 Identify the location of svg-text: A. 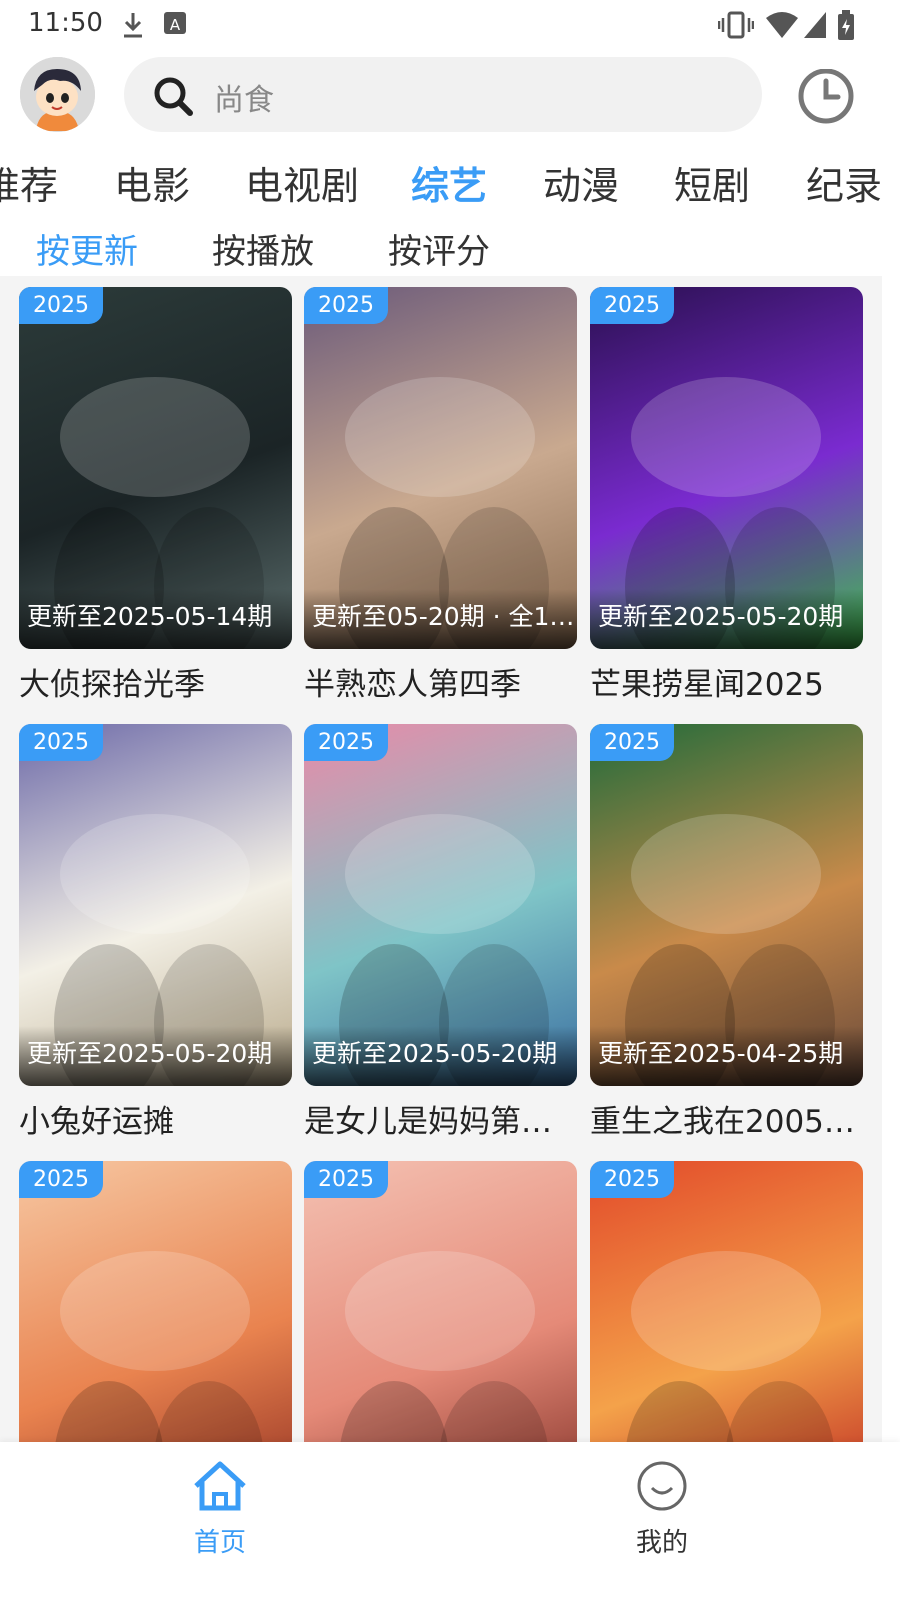
(175, 25).